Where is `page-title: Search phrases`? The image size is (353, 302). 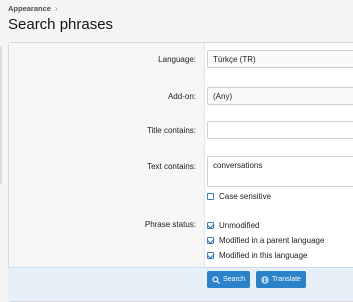
page-title: Search phrases is located at coordinates (61, 24).